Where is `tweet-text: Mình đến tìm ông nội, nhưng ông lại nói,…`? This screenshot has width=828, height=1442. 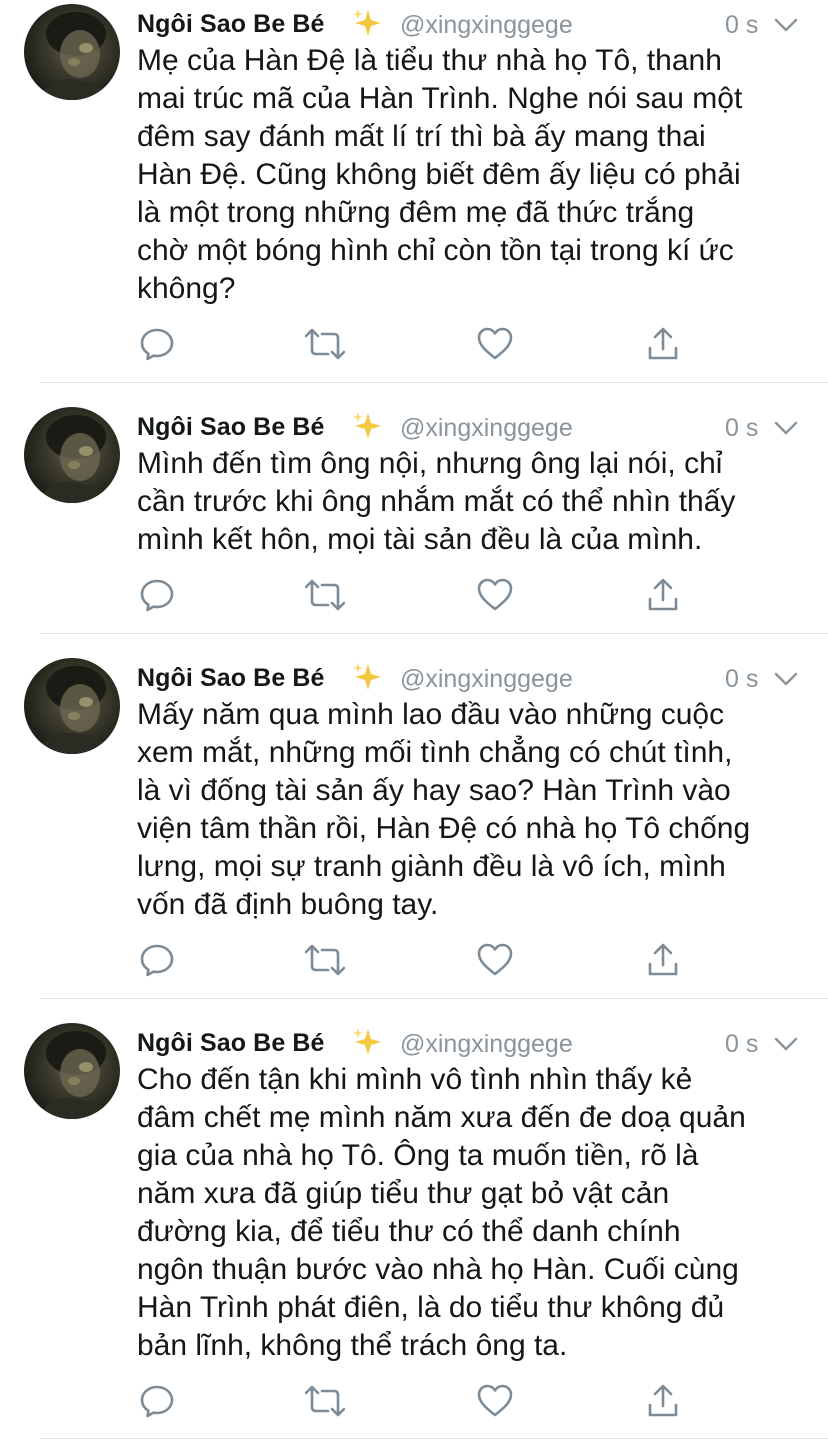
tweet-text: Mình đến tìm ông nội, nhưng ông lại nói,… is located at coordinates (436, 501).